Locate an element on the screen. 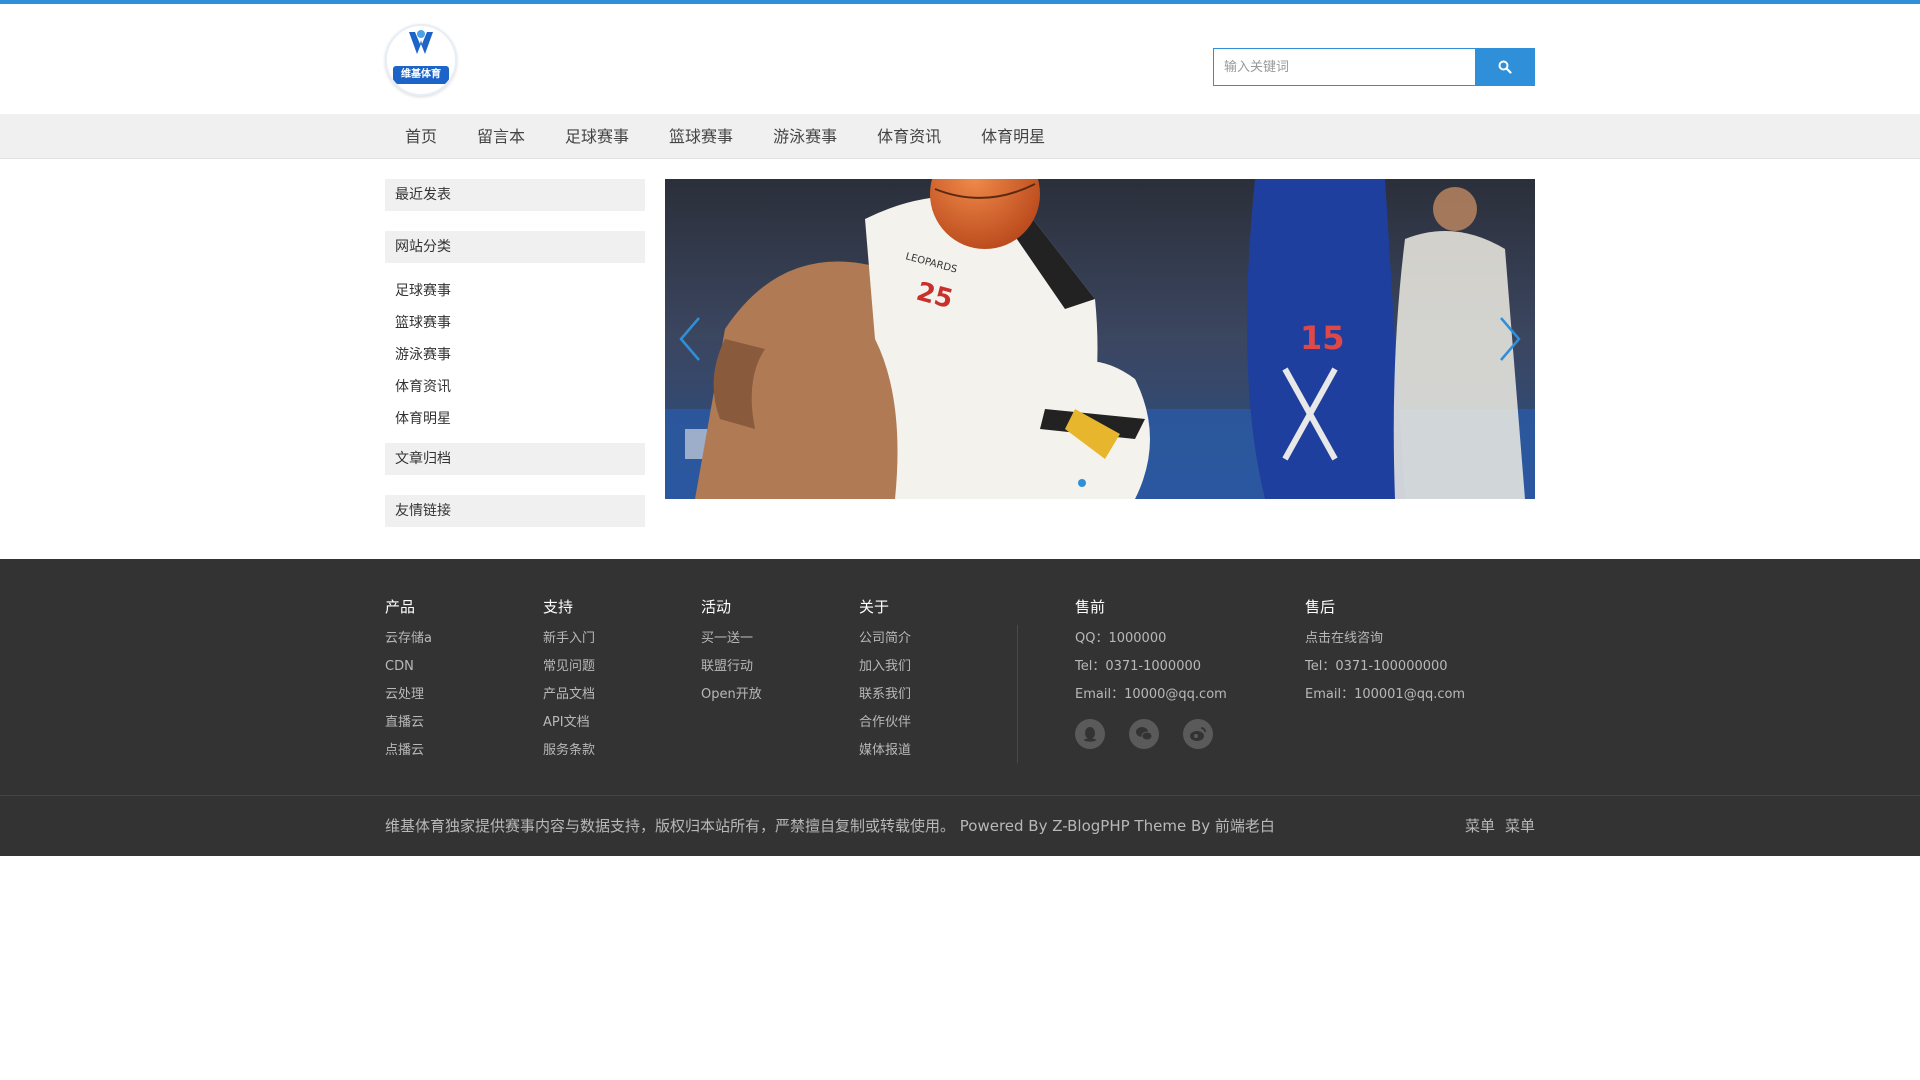 The image size is (1920, 1080). category-link-football: 足球赛事 is located at coordinates (460, 291).